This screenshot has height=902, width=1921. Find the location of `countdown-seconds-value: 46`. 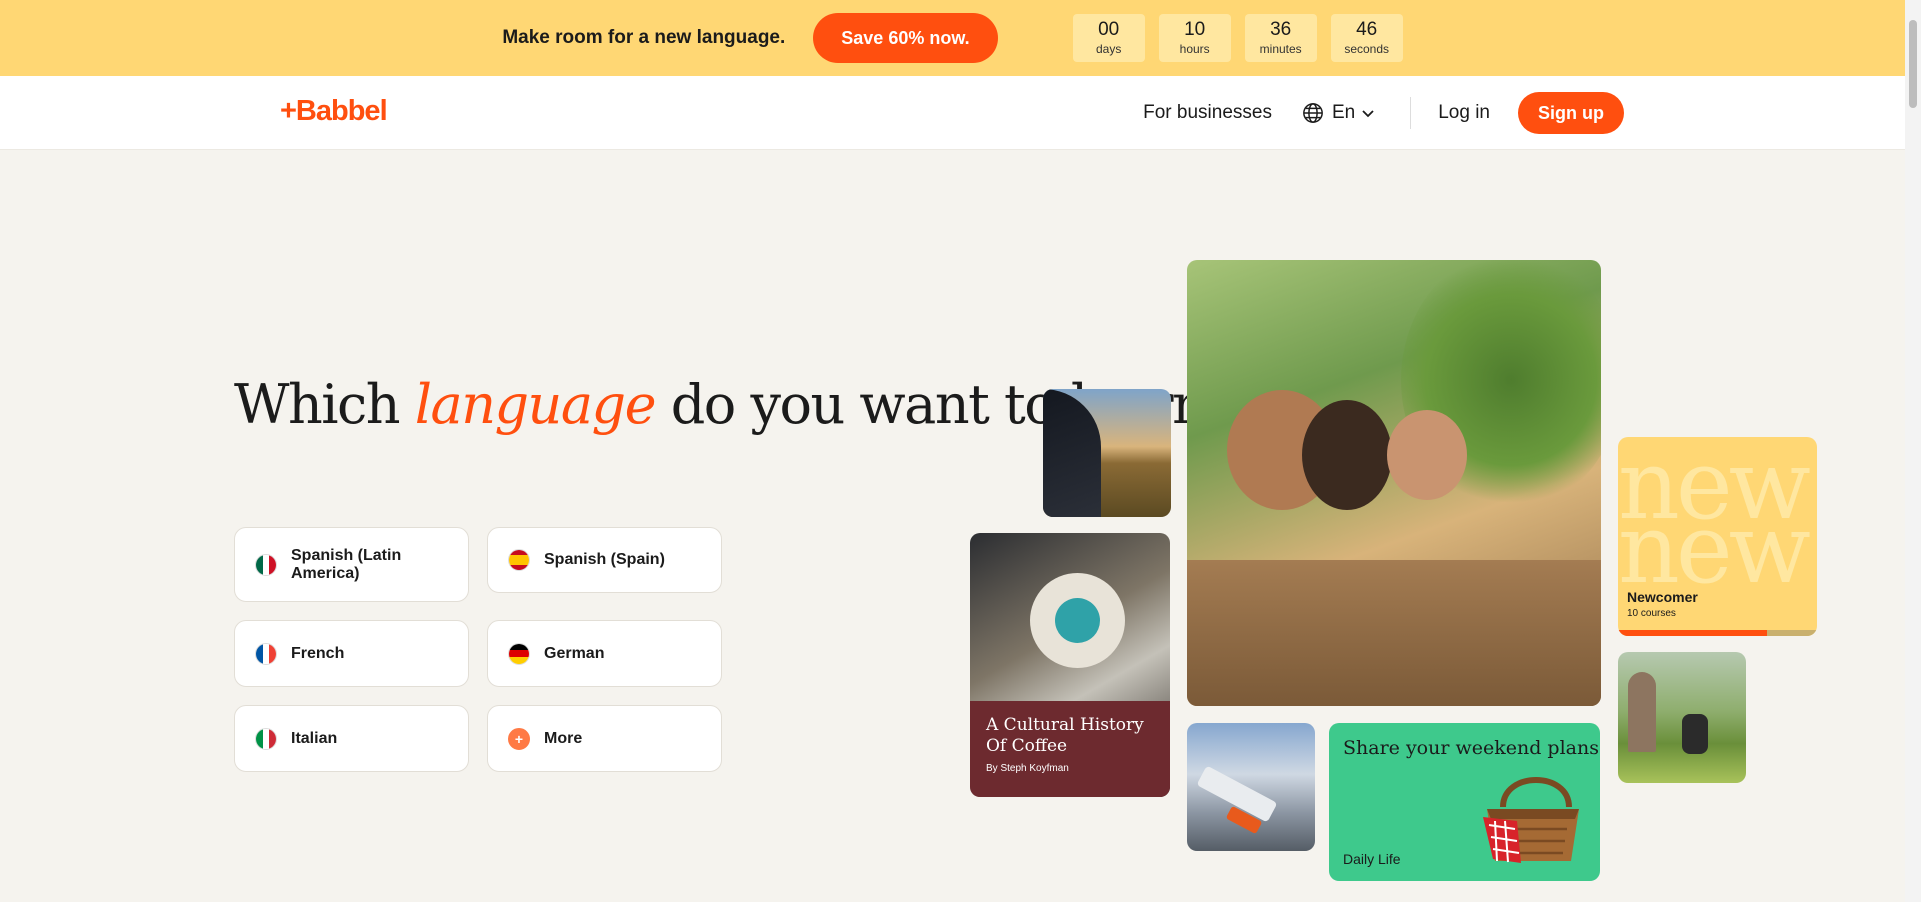

countdown-seconds-value: 46 is located at coordinates (1367, 29).